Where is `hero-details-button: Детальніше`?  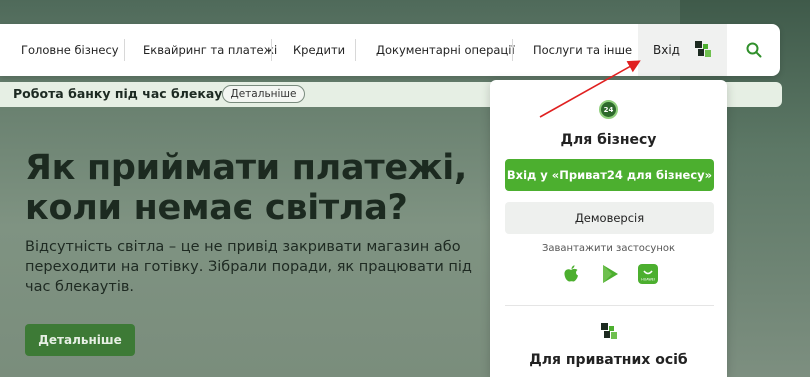 hero-details-button: Детальніше is located at coordinates (80, 340).